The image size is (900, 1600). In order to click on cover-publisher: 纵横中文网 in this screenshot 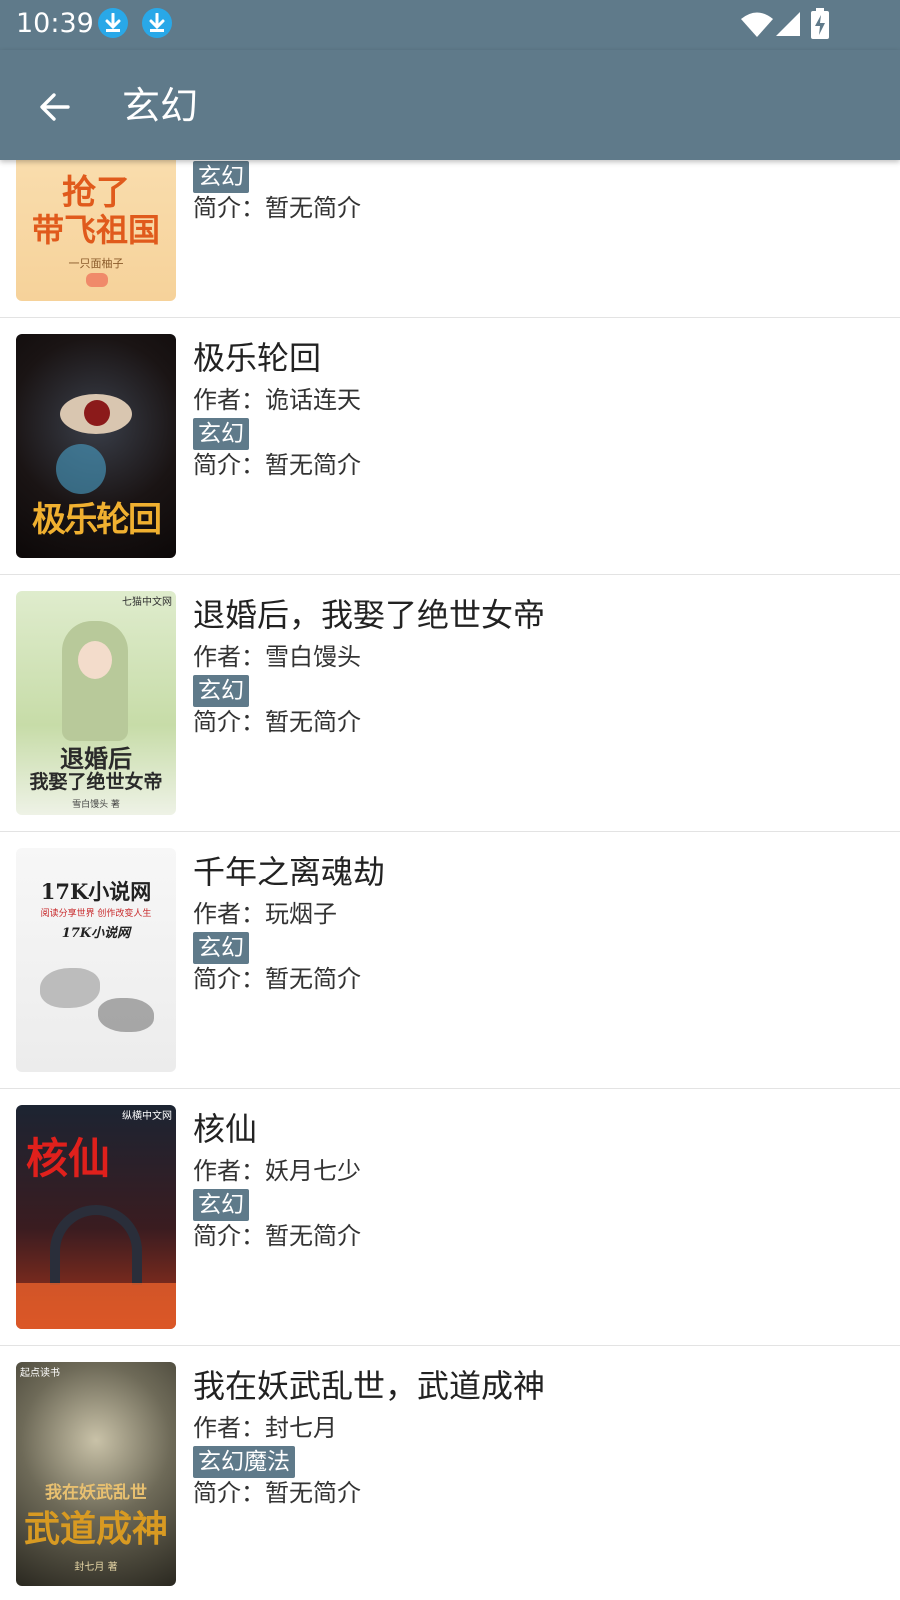, I will do `click(147, 1116)`.